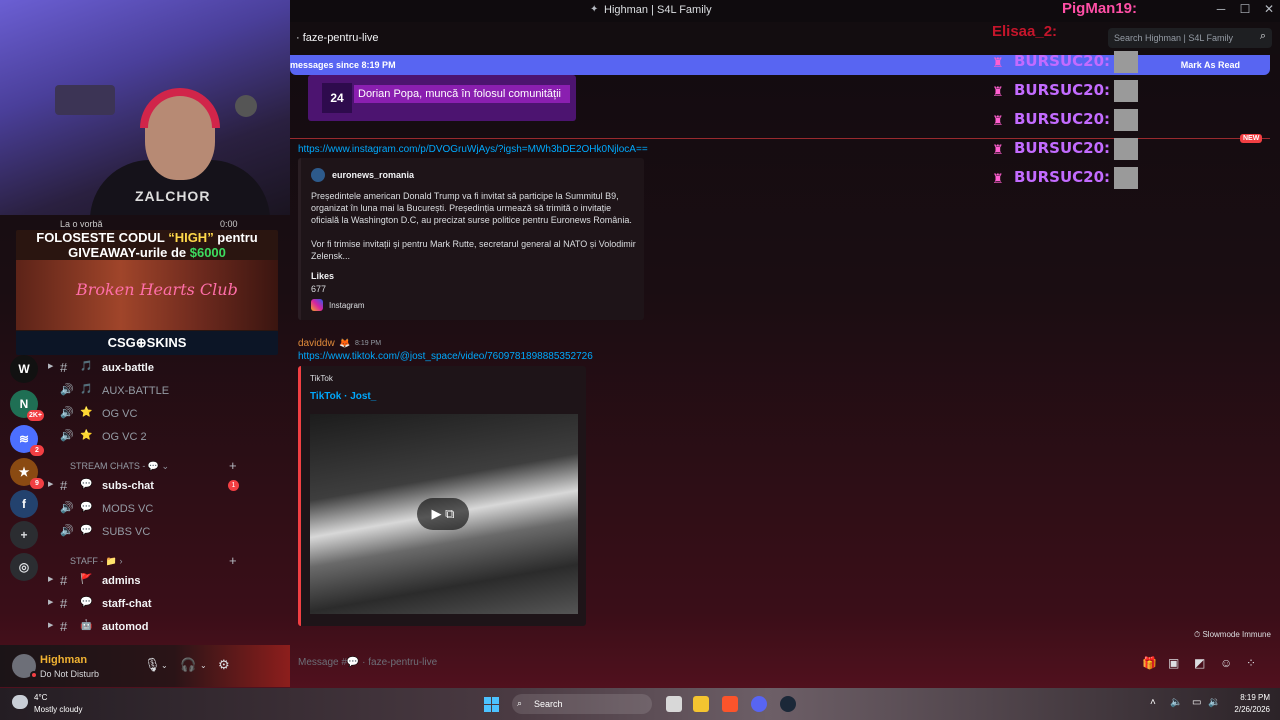  What do you see at coordinates (86, 412) in the screenshot?
I see `channel-emoji: ⭐` at bounding box center [86, 412].